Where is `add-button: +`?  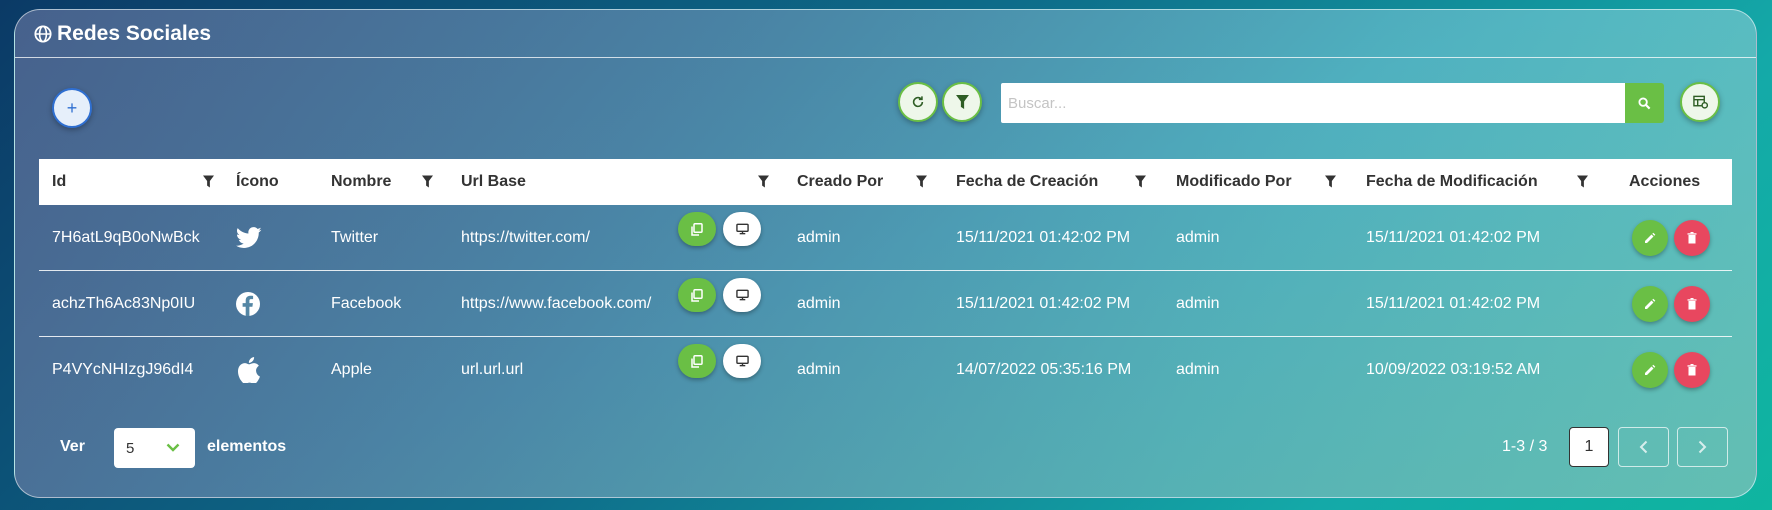
add-button: + is located at coordinates (72, 108).